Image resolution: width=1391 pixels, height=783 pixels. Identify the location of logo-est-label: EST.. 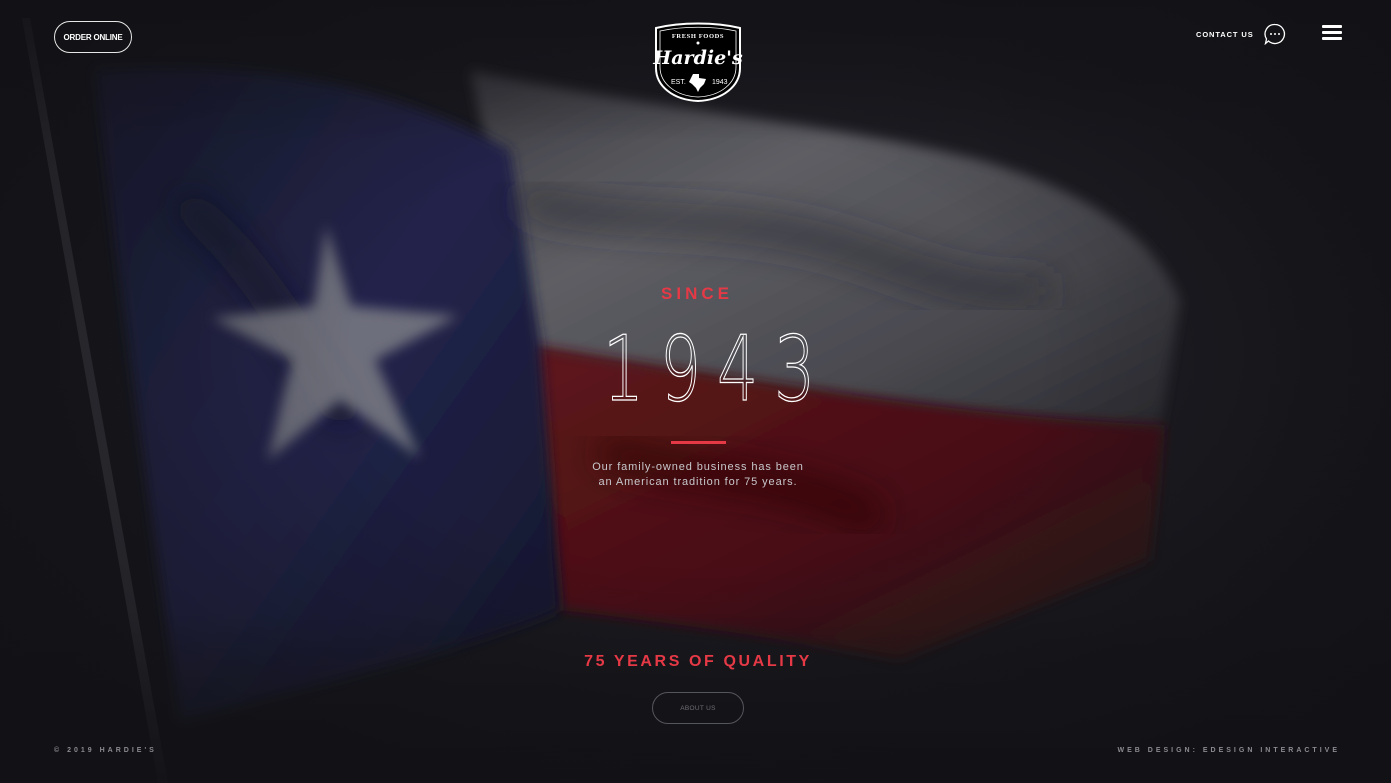
(678, 82).